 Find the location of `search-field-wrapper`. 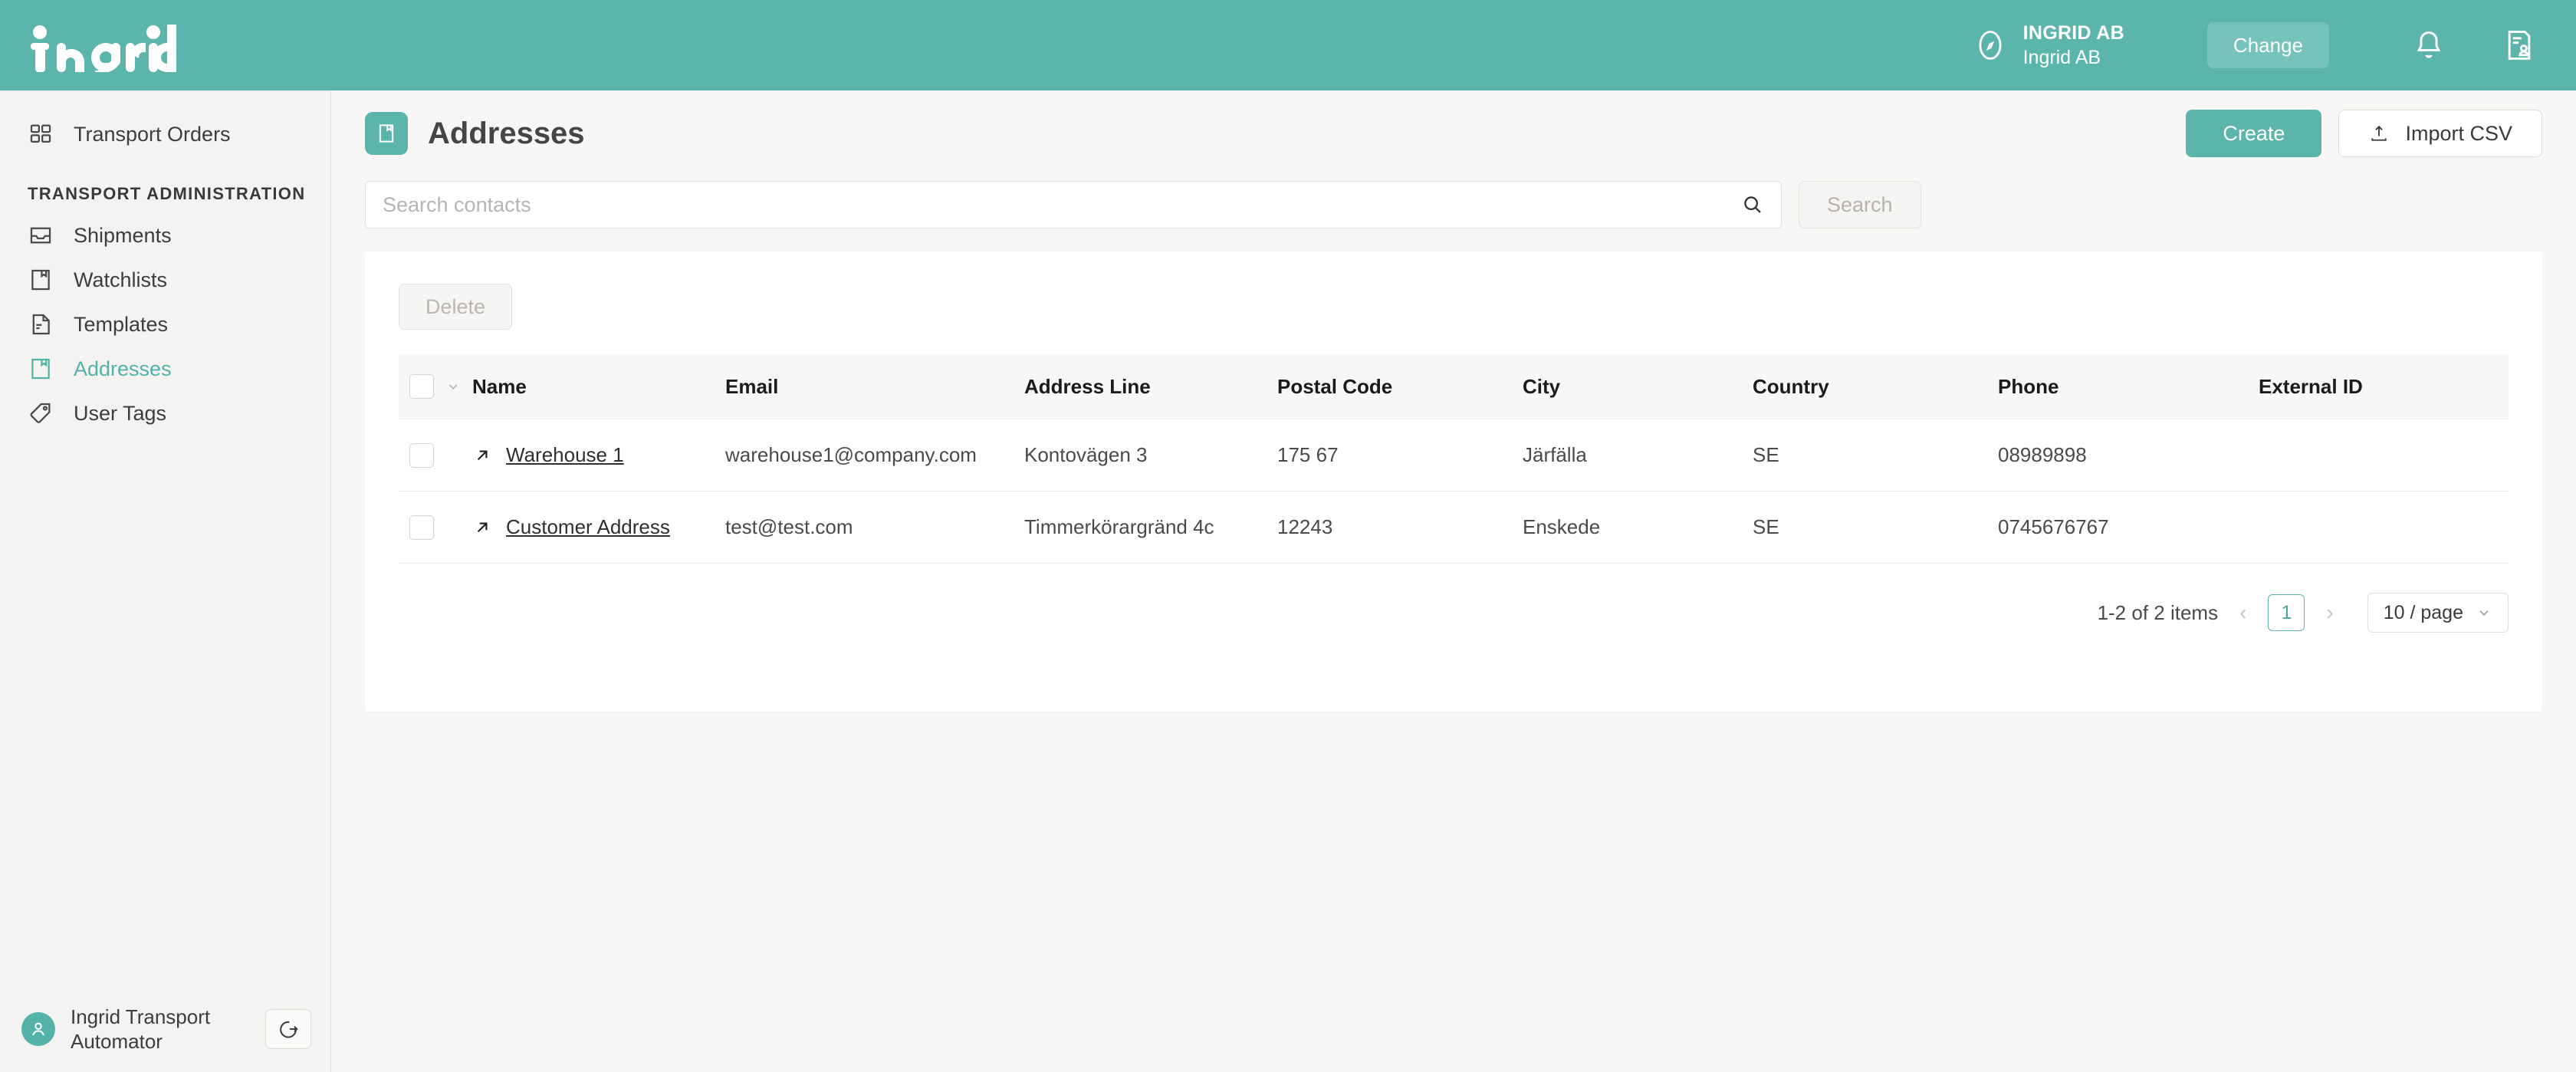

search-field-wrapper is located at coordinates (1073, 205).